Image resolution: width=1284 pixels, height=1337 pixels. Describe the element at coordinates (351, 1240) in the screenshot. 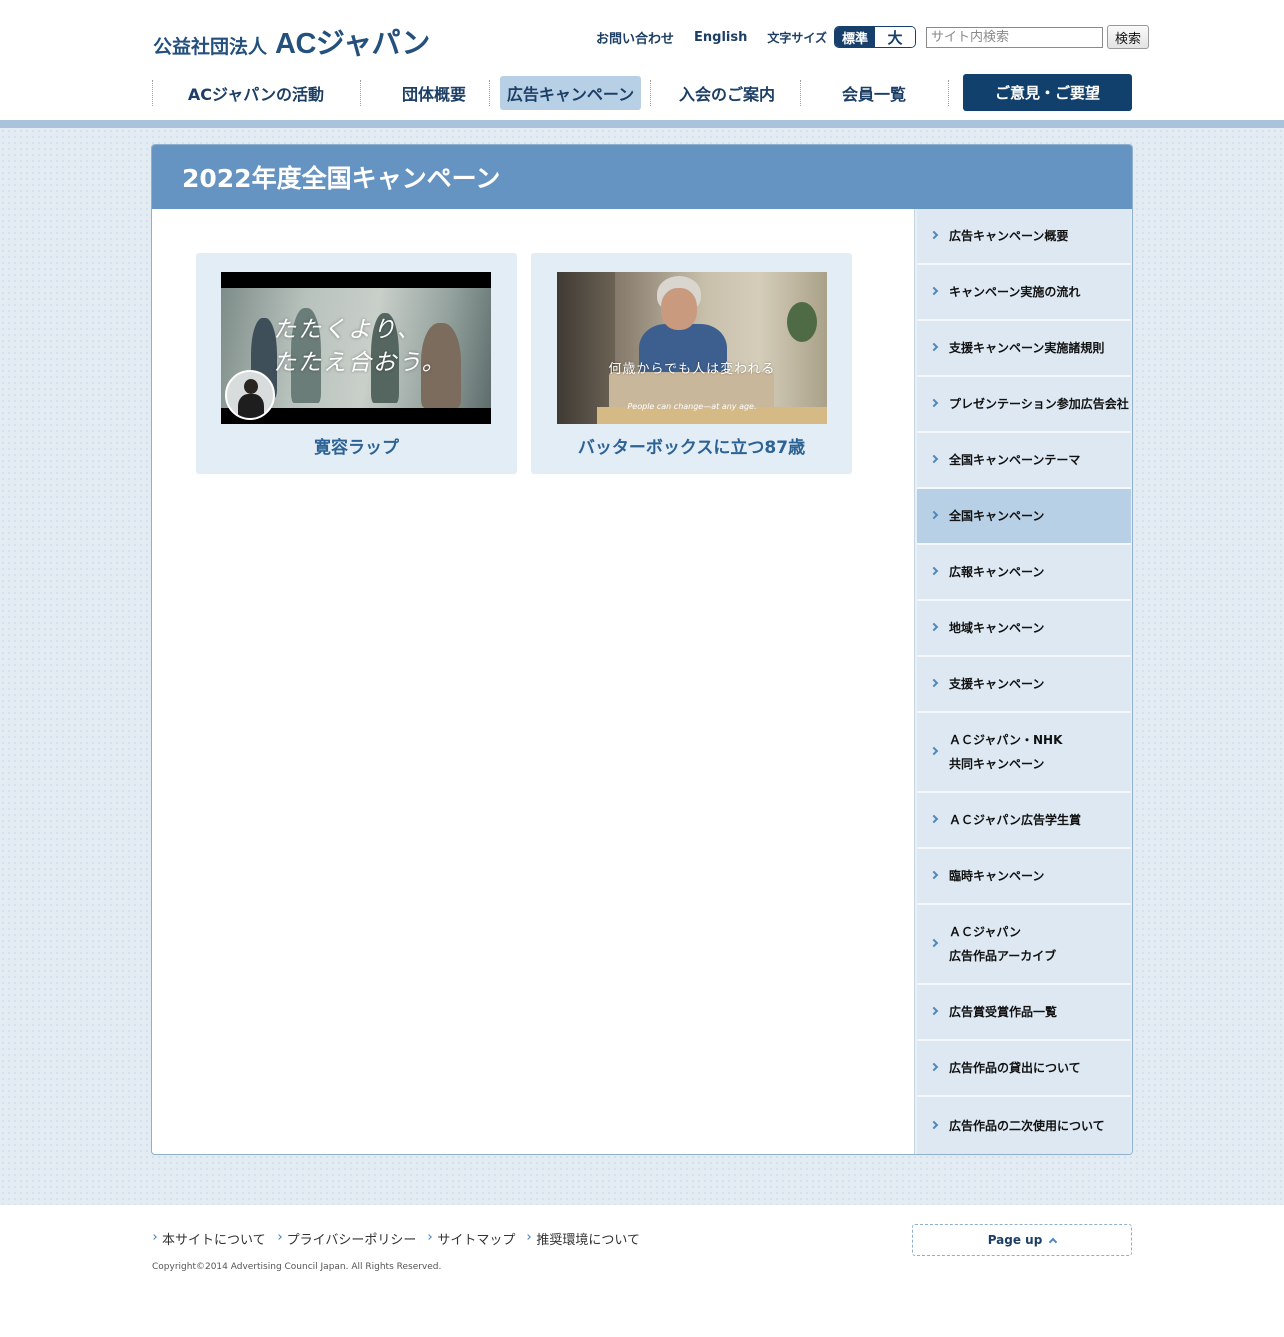

I see `footer-link-label: プライバシーポリシー` at that location.